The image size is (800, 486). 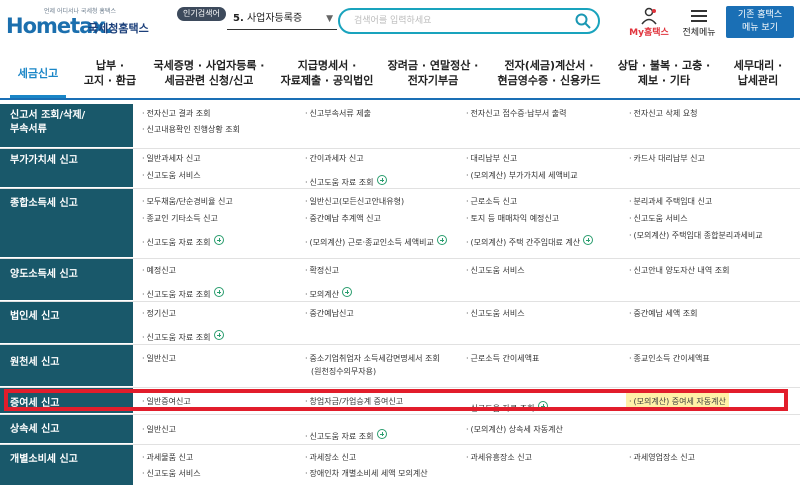 What do you see at coordinates (513, 219) in the screenshot?
I see `menu-link: 토지 등 매매차익 예정신고` at bounding box center [513, 219].